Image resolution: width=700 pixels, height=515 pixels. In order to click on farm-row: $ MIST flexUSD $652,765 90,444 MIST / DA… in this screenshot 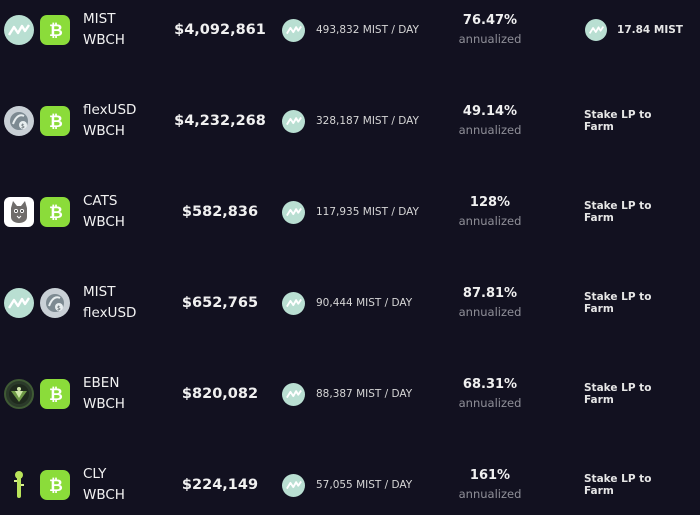, I will do `click(350, 303)`.